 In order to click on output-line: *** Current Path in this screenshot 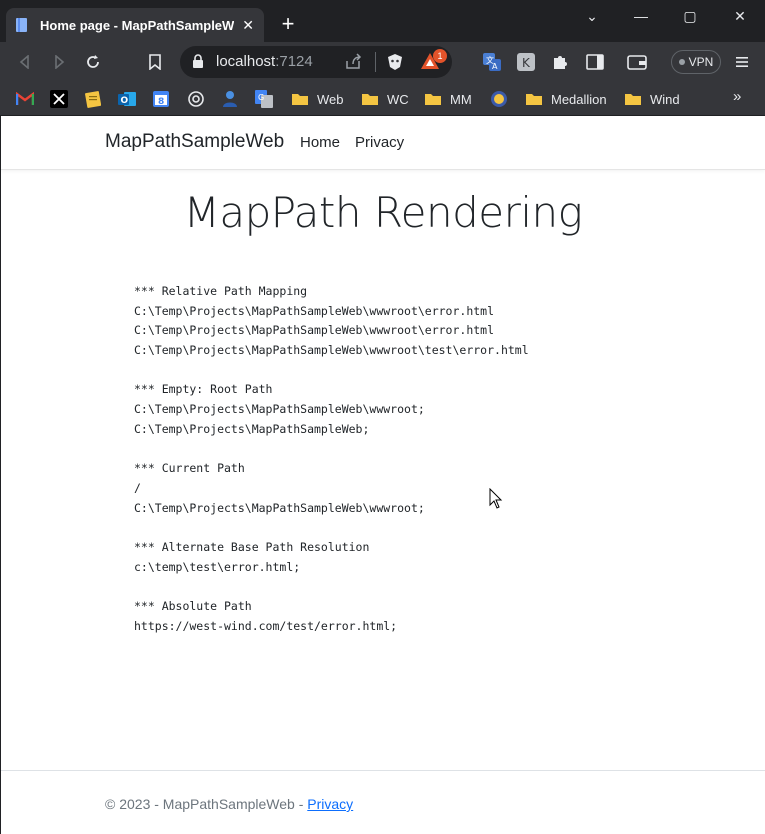, I will do `click(189, 468)`.